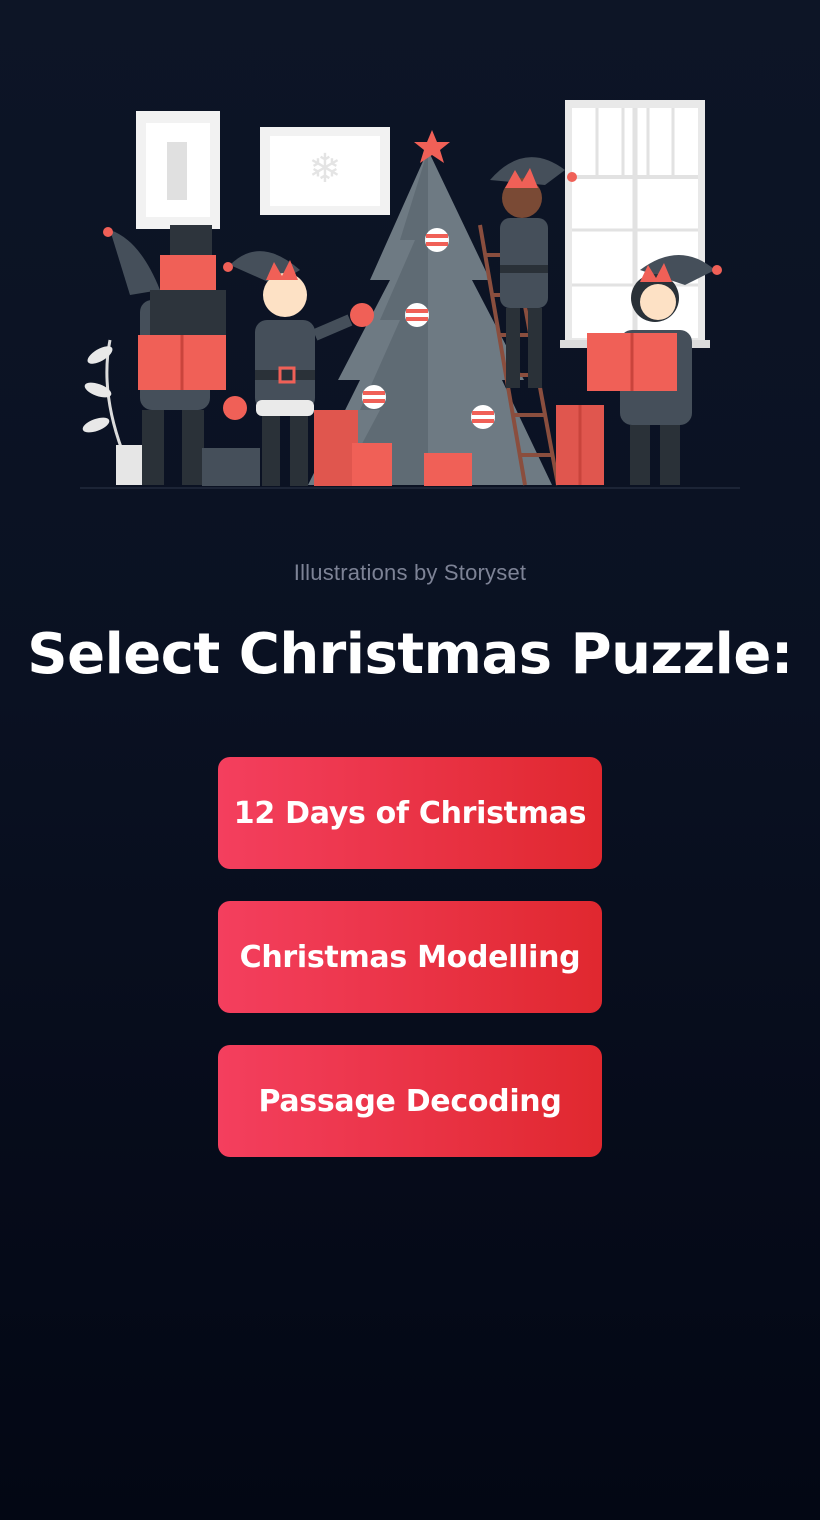 This screenshot has height=1520, width=820. I want to click on puzzle-button-christmas-modelling: Christmas Modelling, so click(410, 957).